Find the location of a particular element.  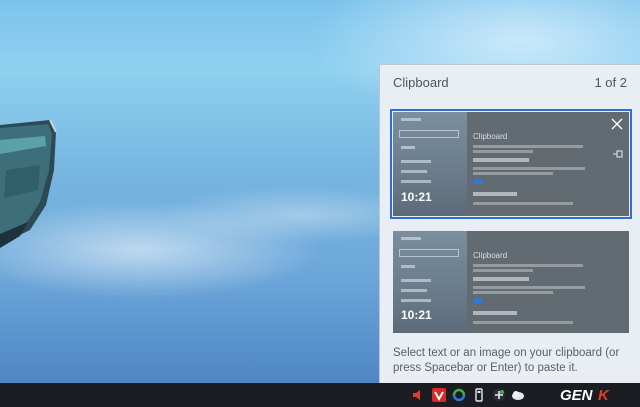

vivaldi-icon is located at coordinates (439, 395).